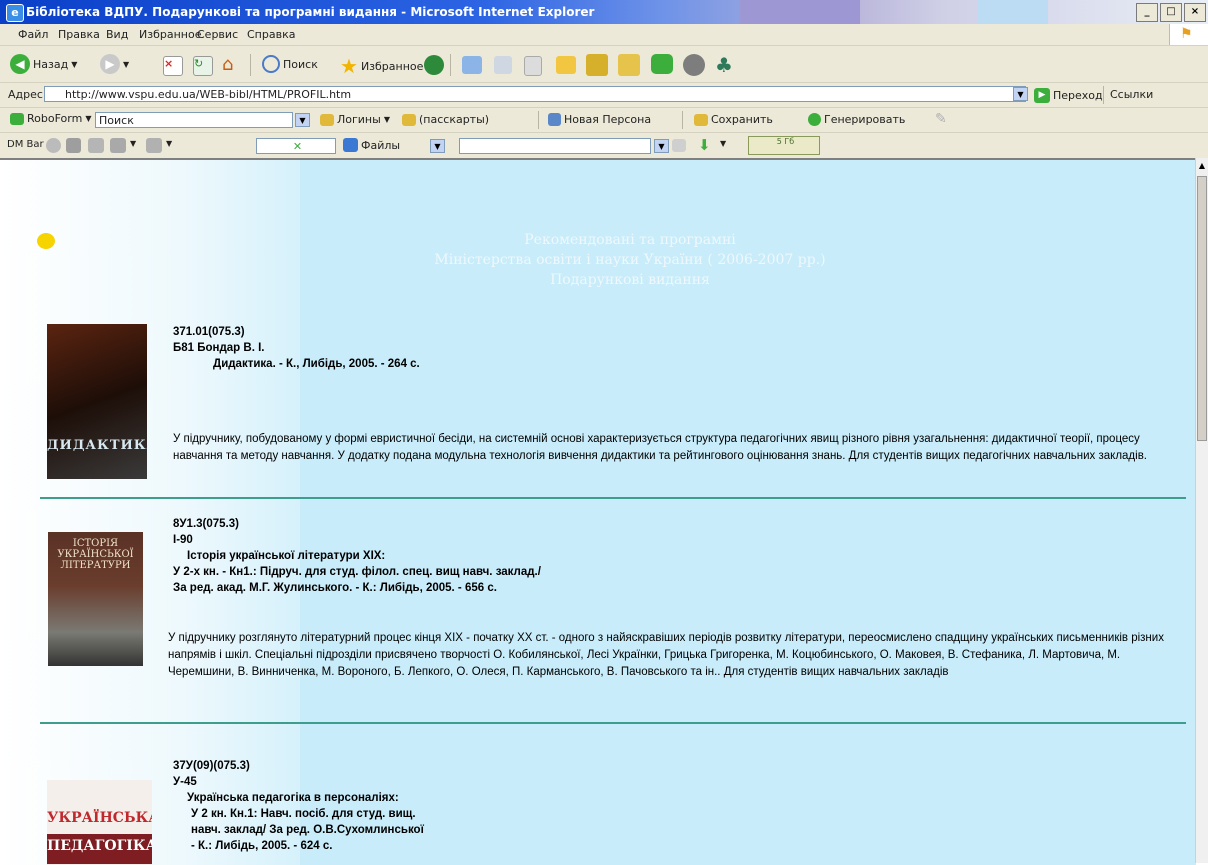  Describe the element at coordinates (217, 34) in the screenshot. I see `menu-tools: Сервис` at that location.